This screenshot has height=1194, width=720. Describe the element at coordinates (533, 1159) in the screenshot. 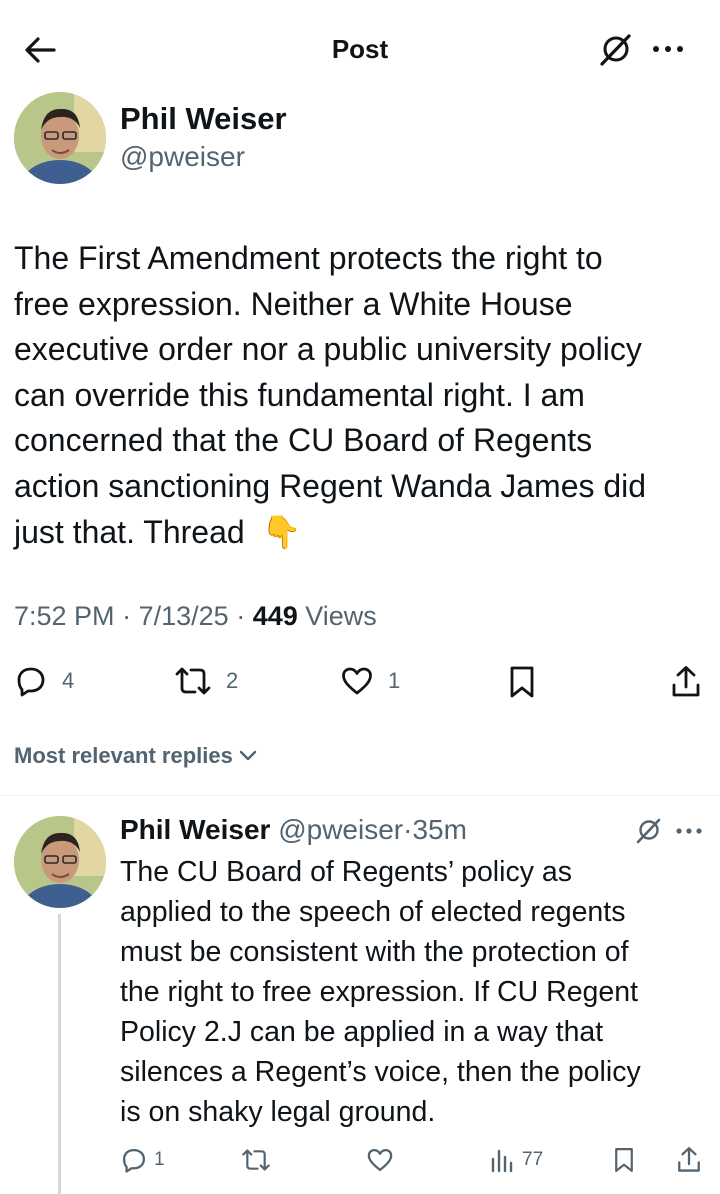

I see `reply-views-count: 77` at that location.